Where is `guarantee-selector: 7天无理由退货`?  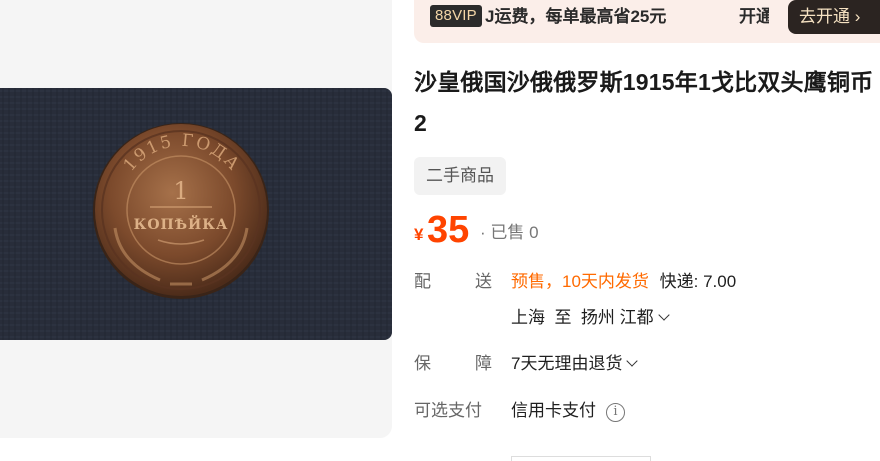
guarantee-selector: 7天无理由退货 is located at coordinates (575, 364).